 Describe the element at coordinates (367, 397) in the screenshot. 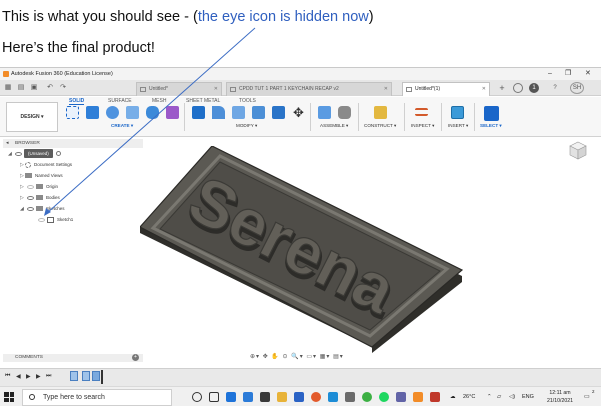

I see `chrome-icon` at that location.